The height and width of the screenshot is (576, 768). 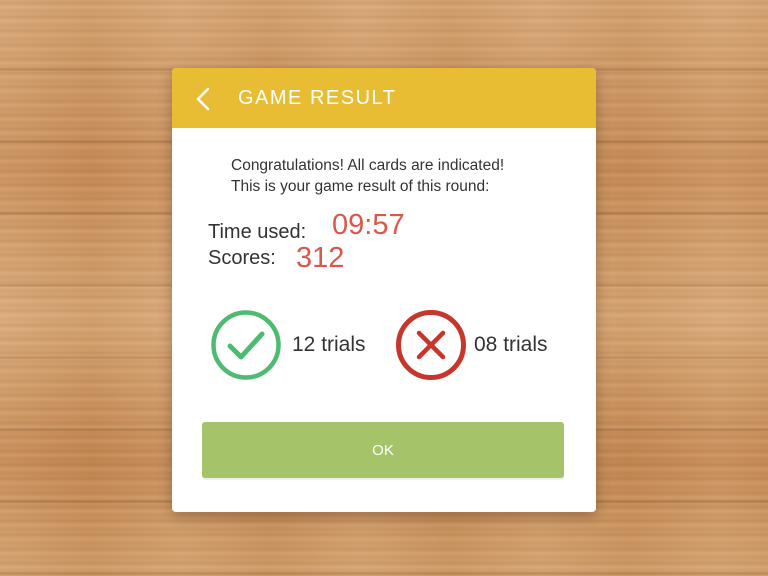 What do you see at coordinates (511, 344) in the screenshot?
I see `wrong-trials-label: 08 trials` at bounding box center [511, 344].